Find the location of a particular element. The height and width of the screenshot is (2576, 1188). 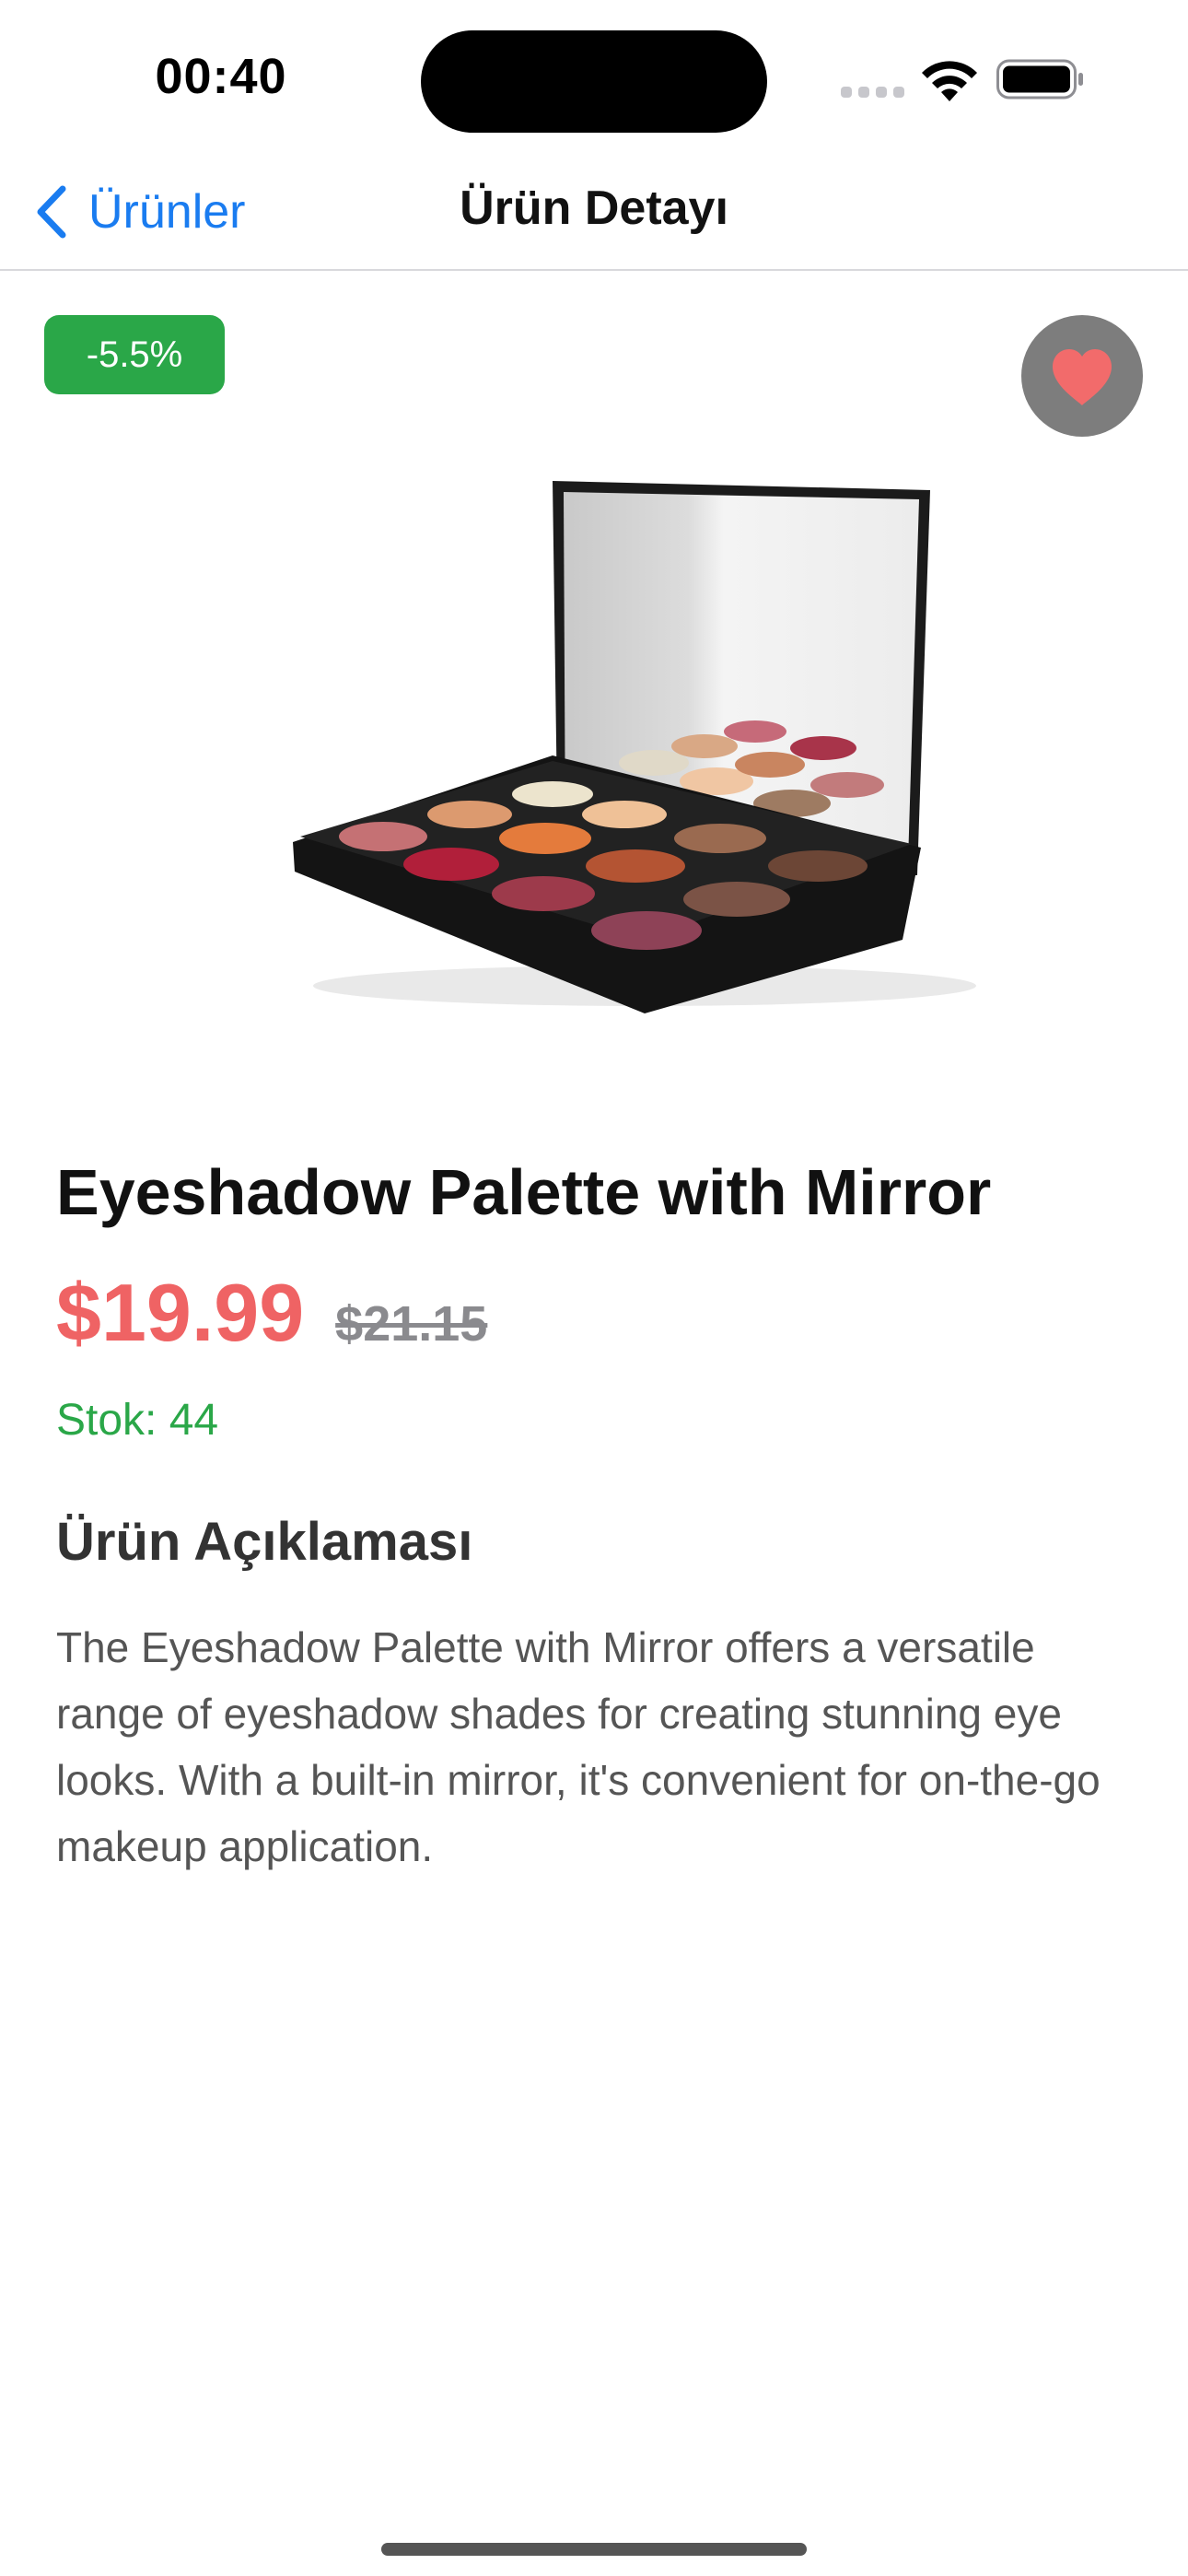

favorite-button is located at coordinates (1082, 376).